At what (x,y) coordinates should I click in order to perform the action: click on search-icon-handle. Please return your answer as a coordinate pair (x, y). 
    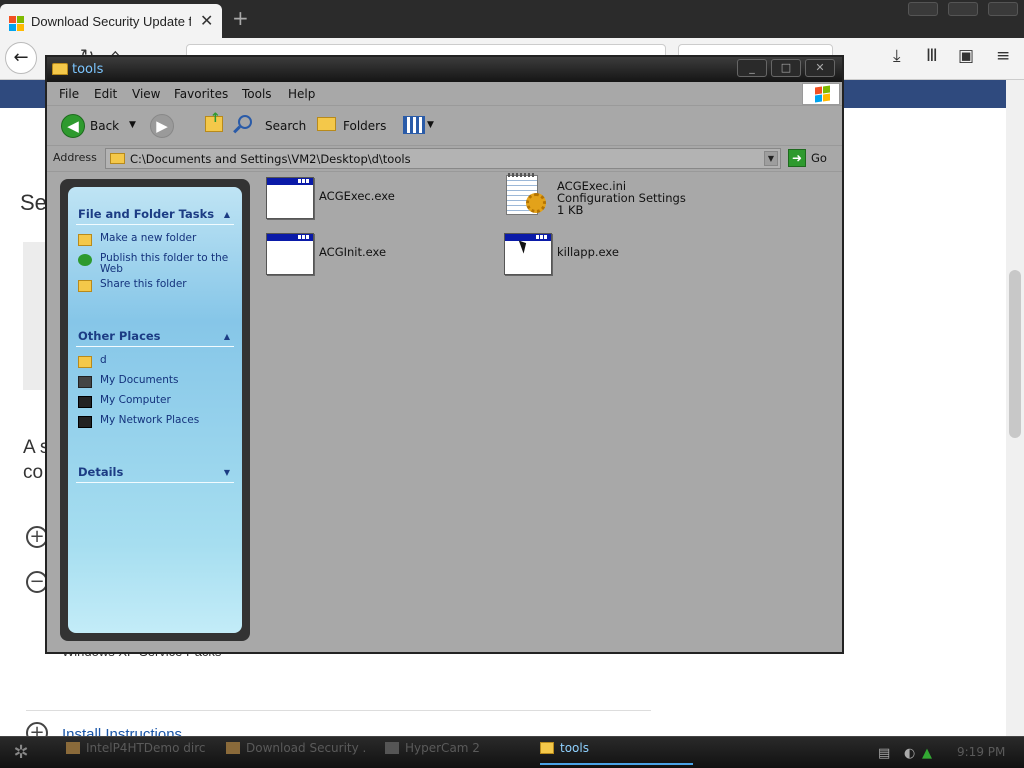
    Looking at the image, I should click on (237, 129).